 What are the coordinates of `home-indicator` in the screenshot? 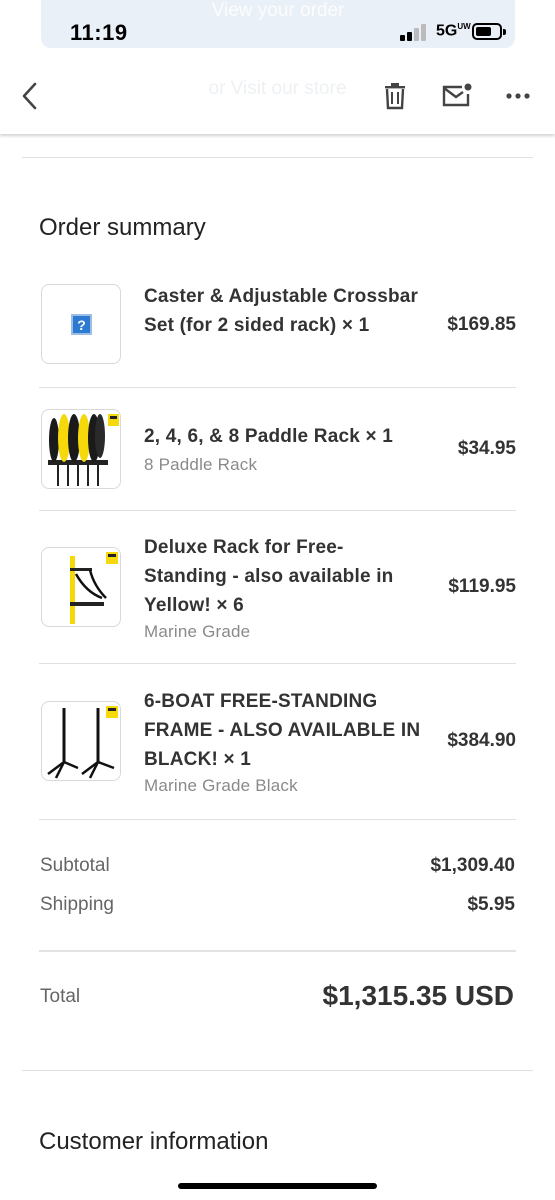 It's located at (277, 1186).